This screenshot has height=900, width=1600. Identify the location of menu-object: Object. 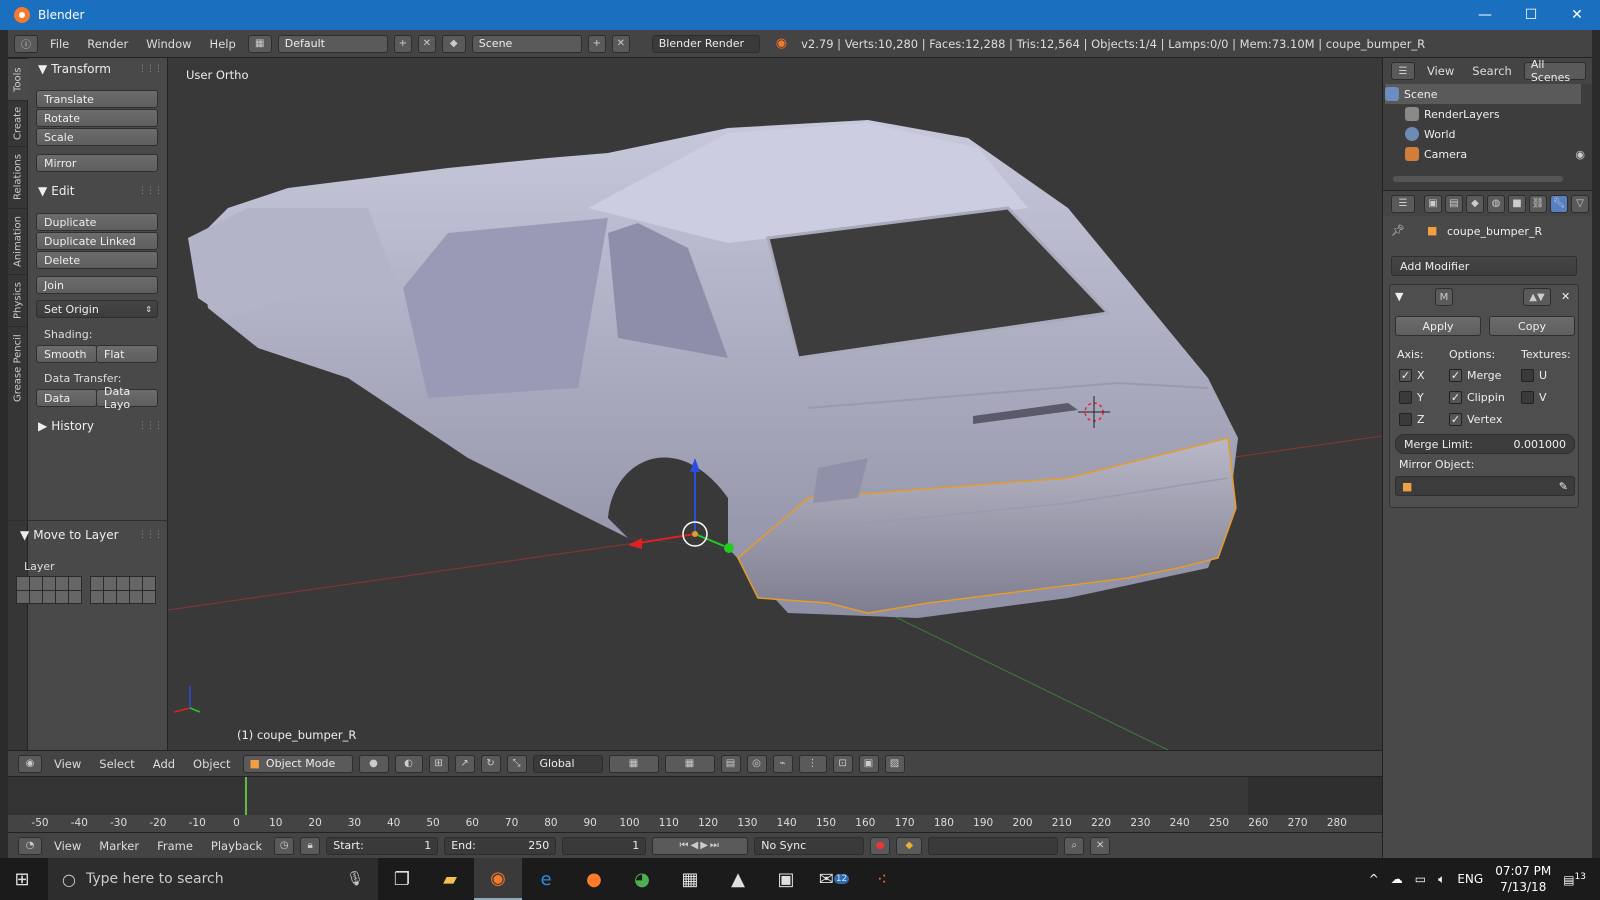
(211, 764).